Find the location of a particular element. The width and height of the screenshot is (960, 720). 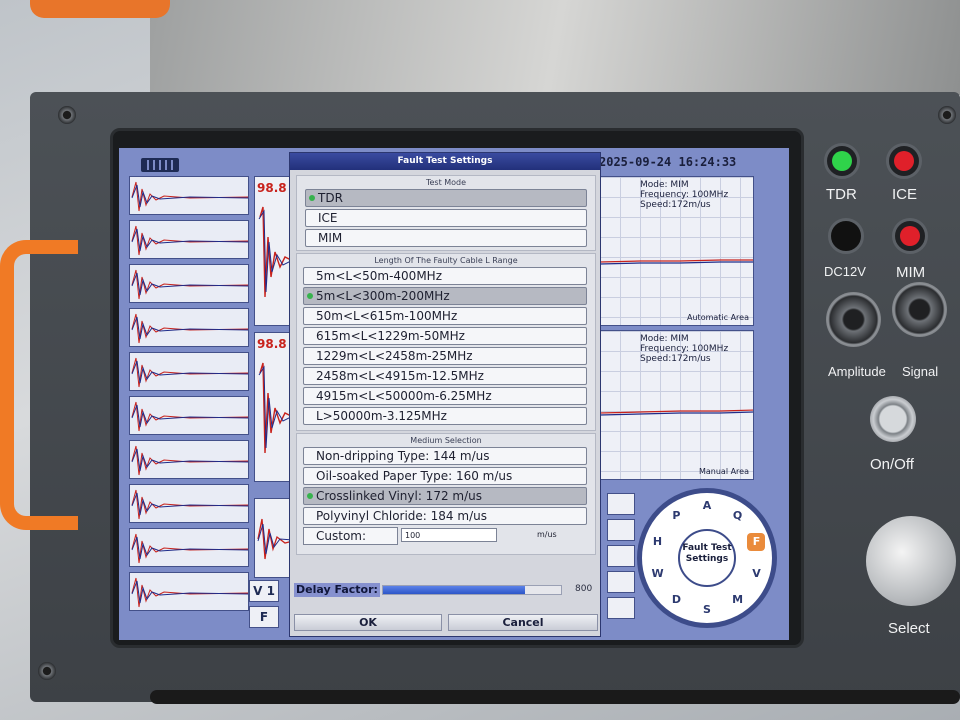

device-top-handle is located at coordinates (100, 9).